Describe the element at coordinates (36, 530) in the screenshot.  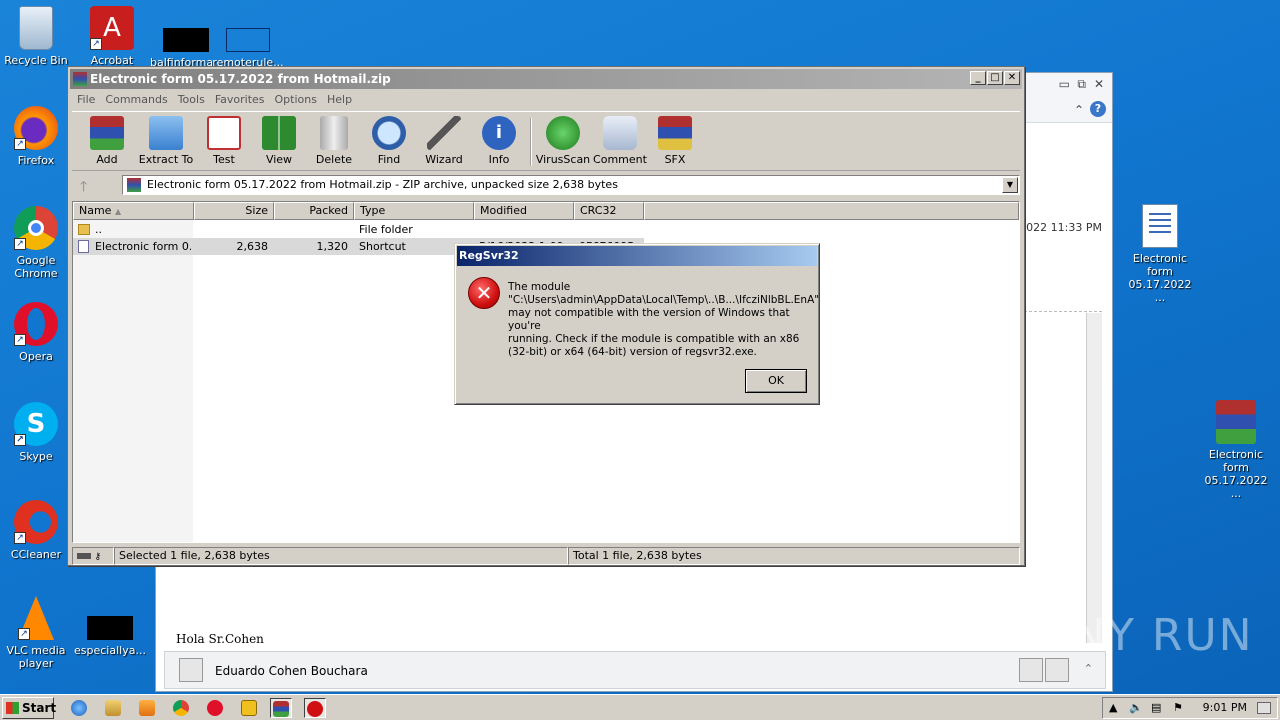
I see `desktop-icon-ccleaner: ↗ CCleaner` at that location.